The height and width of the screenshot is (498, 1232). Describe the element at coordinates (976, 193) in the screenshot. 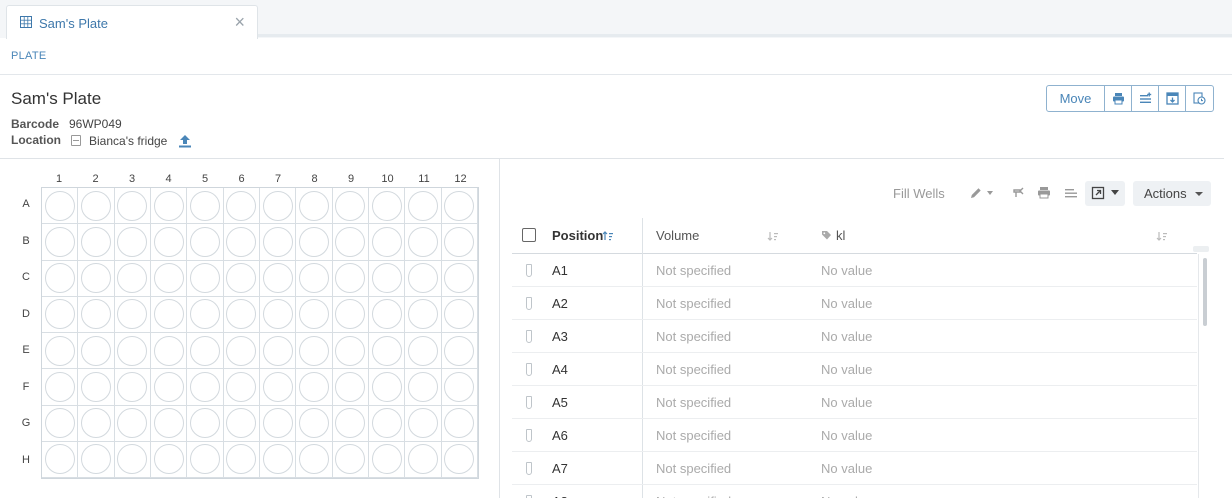

I see `pencil-icon` at that location.